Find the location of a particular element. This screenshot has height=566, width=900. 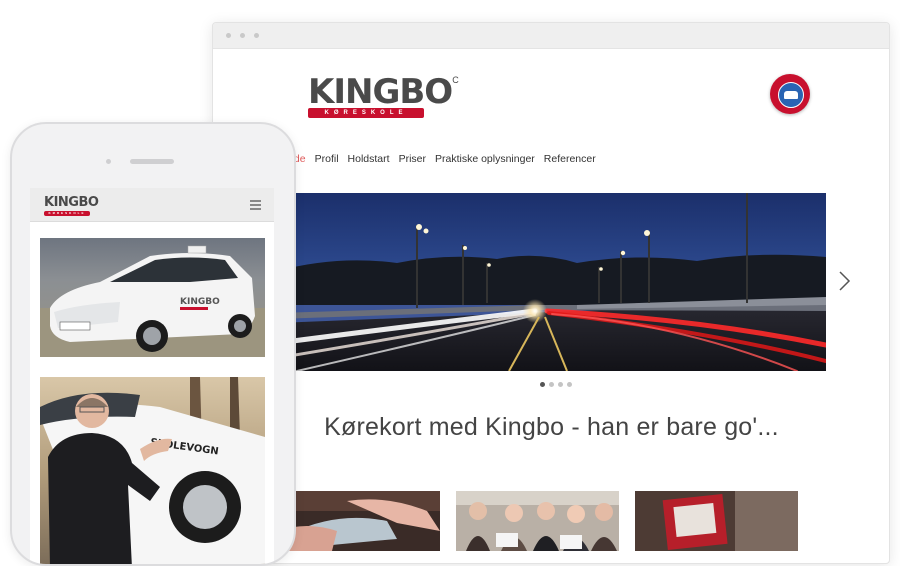

nav-item-priser: Priser is located at coordinates (412, 159).